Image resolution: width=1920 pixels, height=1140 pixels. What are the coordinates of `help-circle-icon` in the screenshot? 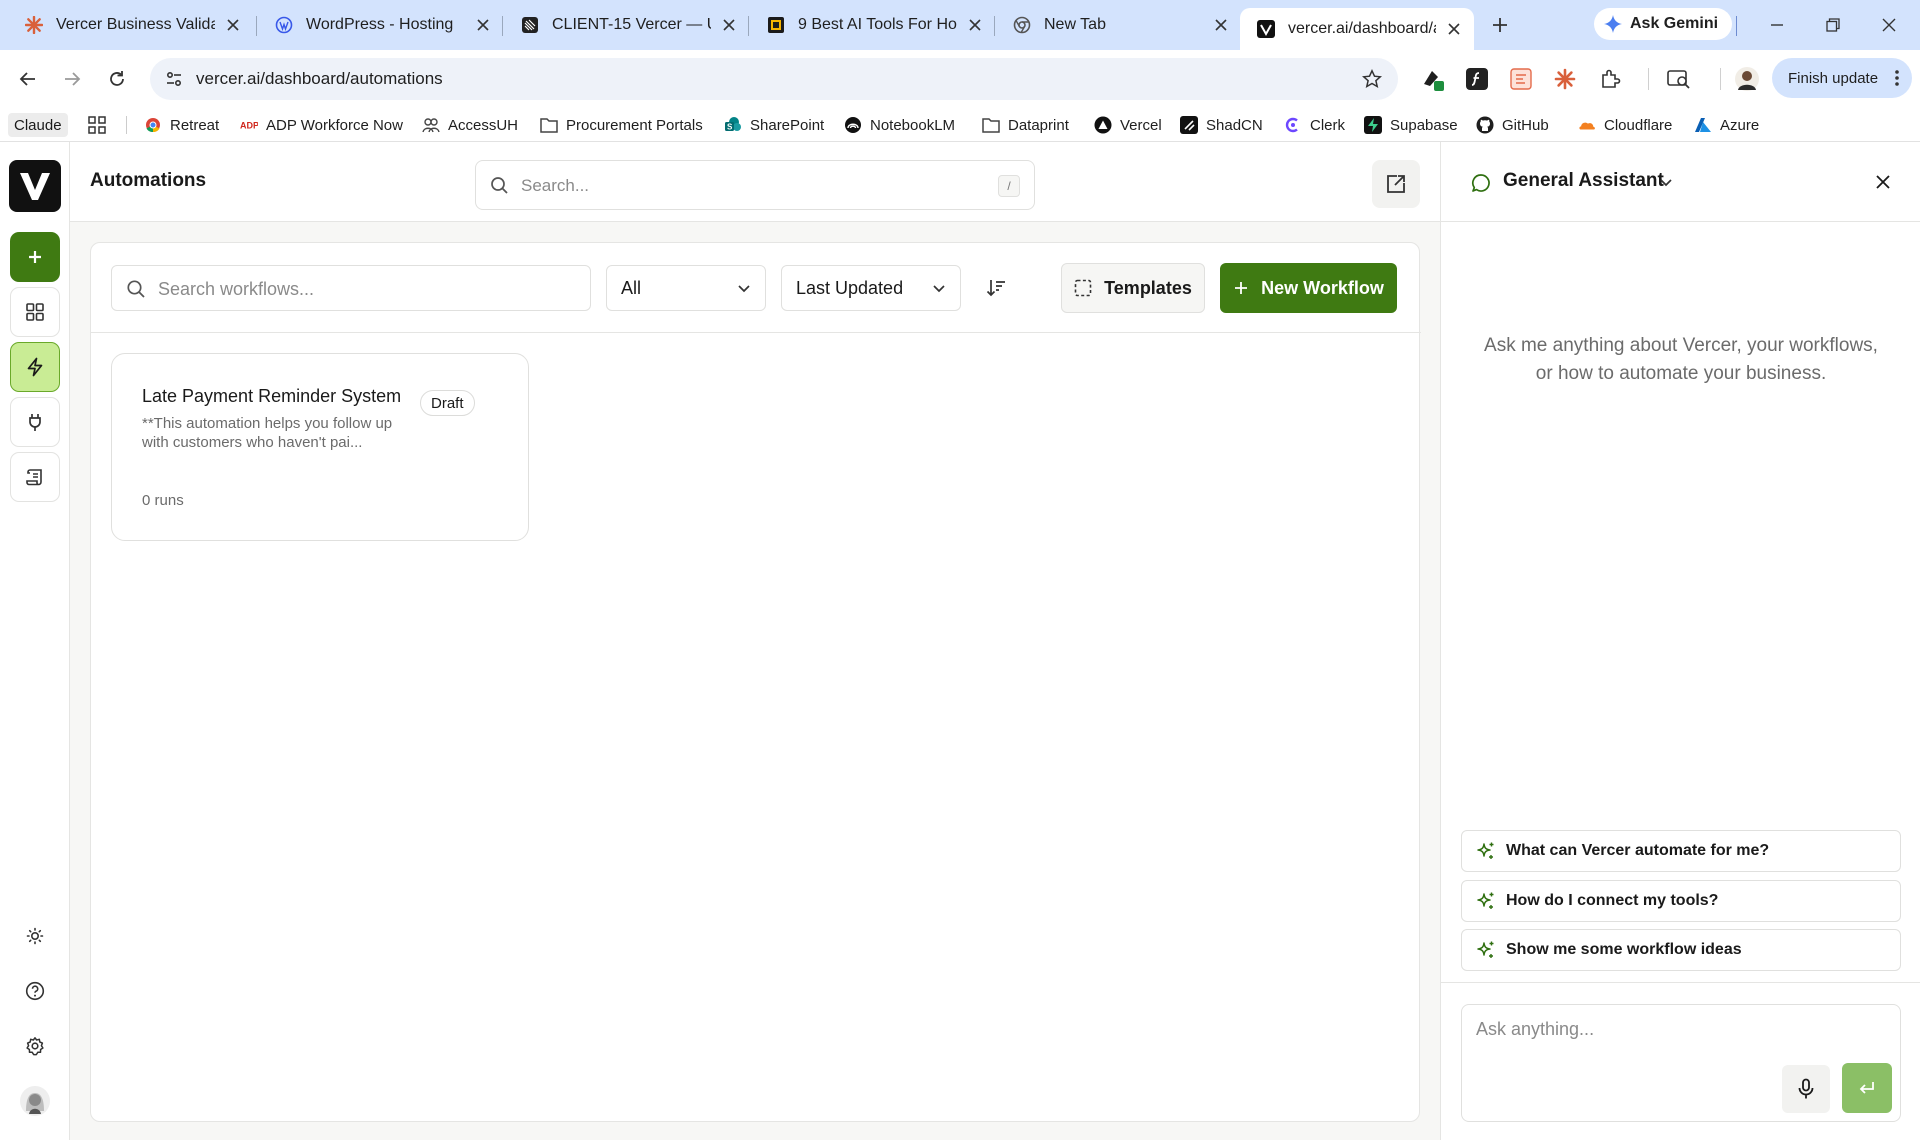 It's located at (35, 991).